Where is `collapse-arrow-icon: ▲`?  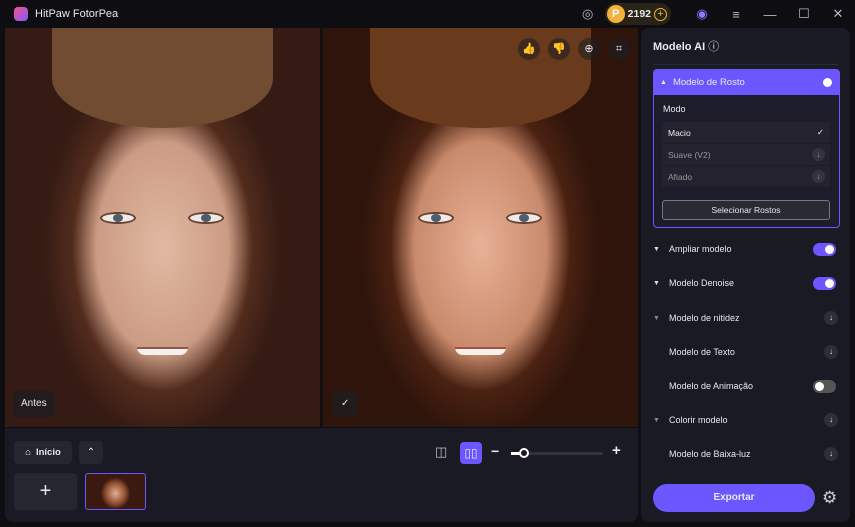 collapse-arrow-icon: ▲ is located at coordinates (663, 82).